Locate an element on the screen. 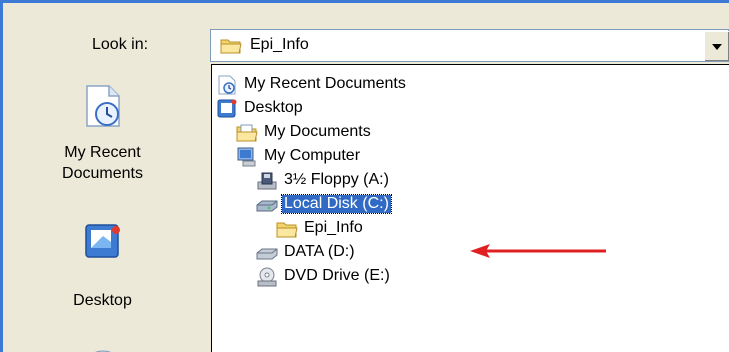 The height and width of the screenshot is (352, 729). places-my-recent-documents: My Recent Documents is located at coordinates (102, 140).